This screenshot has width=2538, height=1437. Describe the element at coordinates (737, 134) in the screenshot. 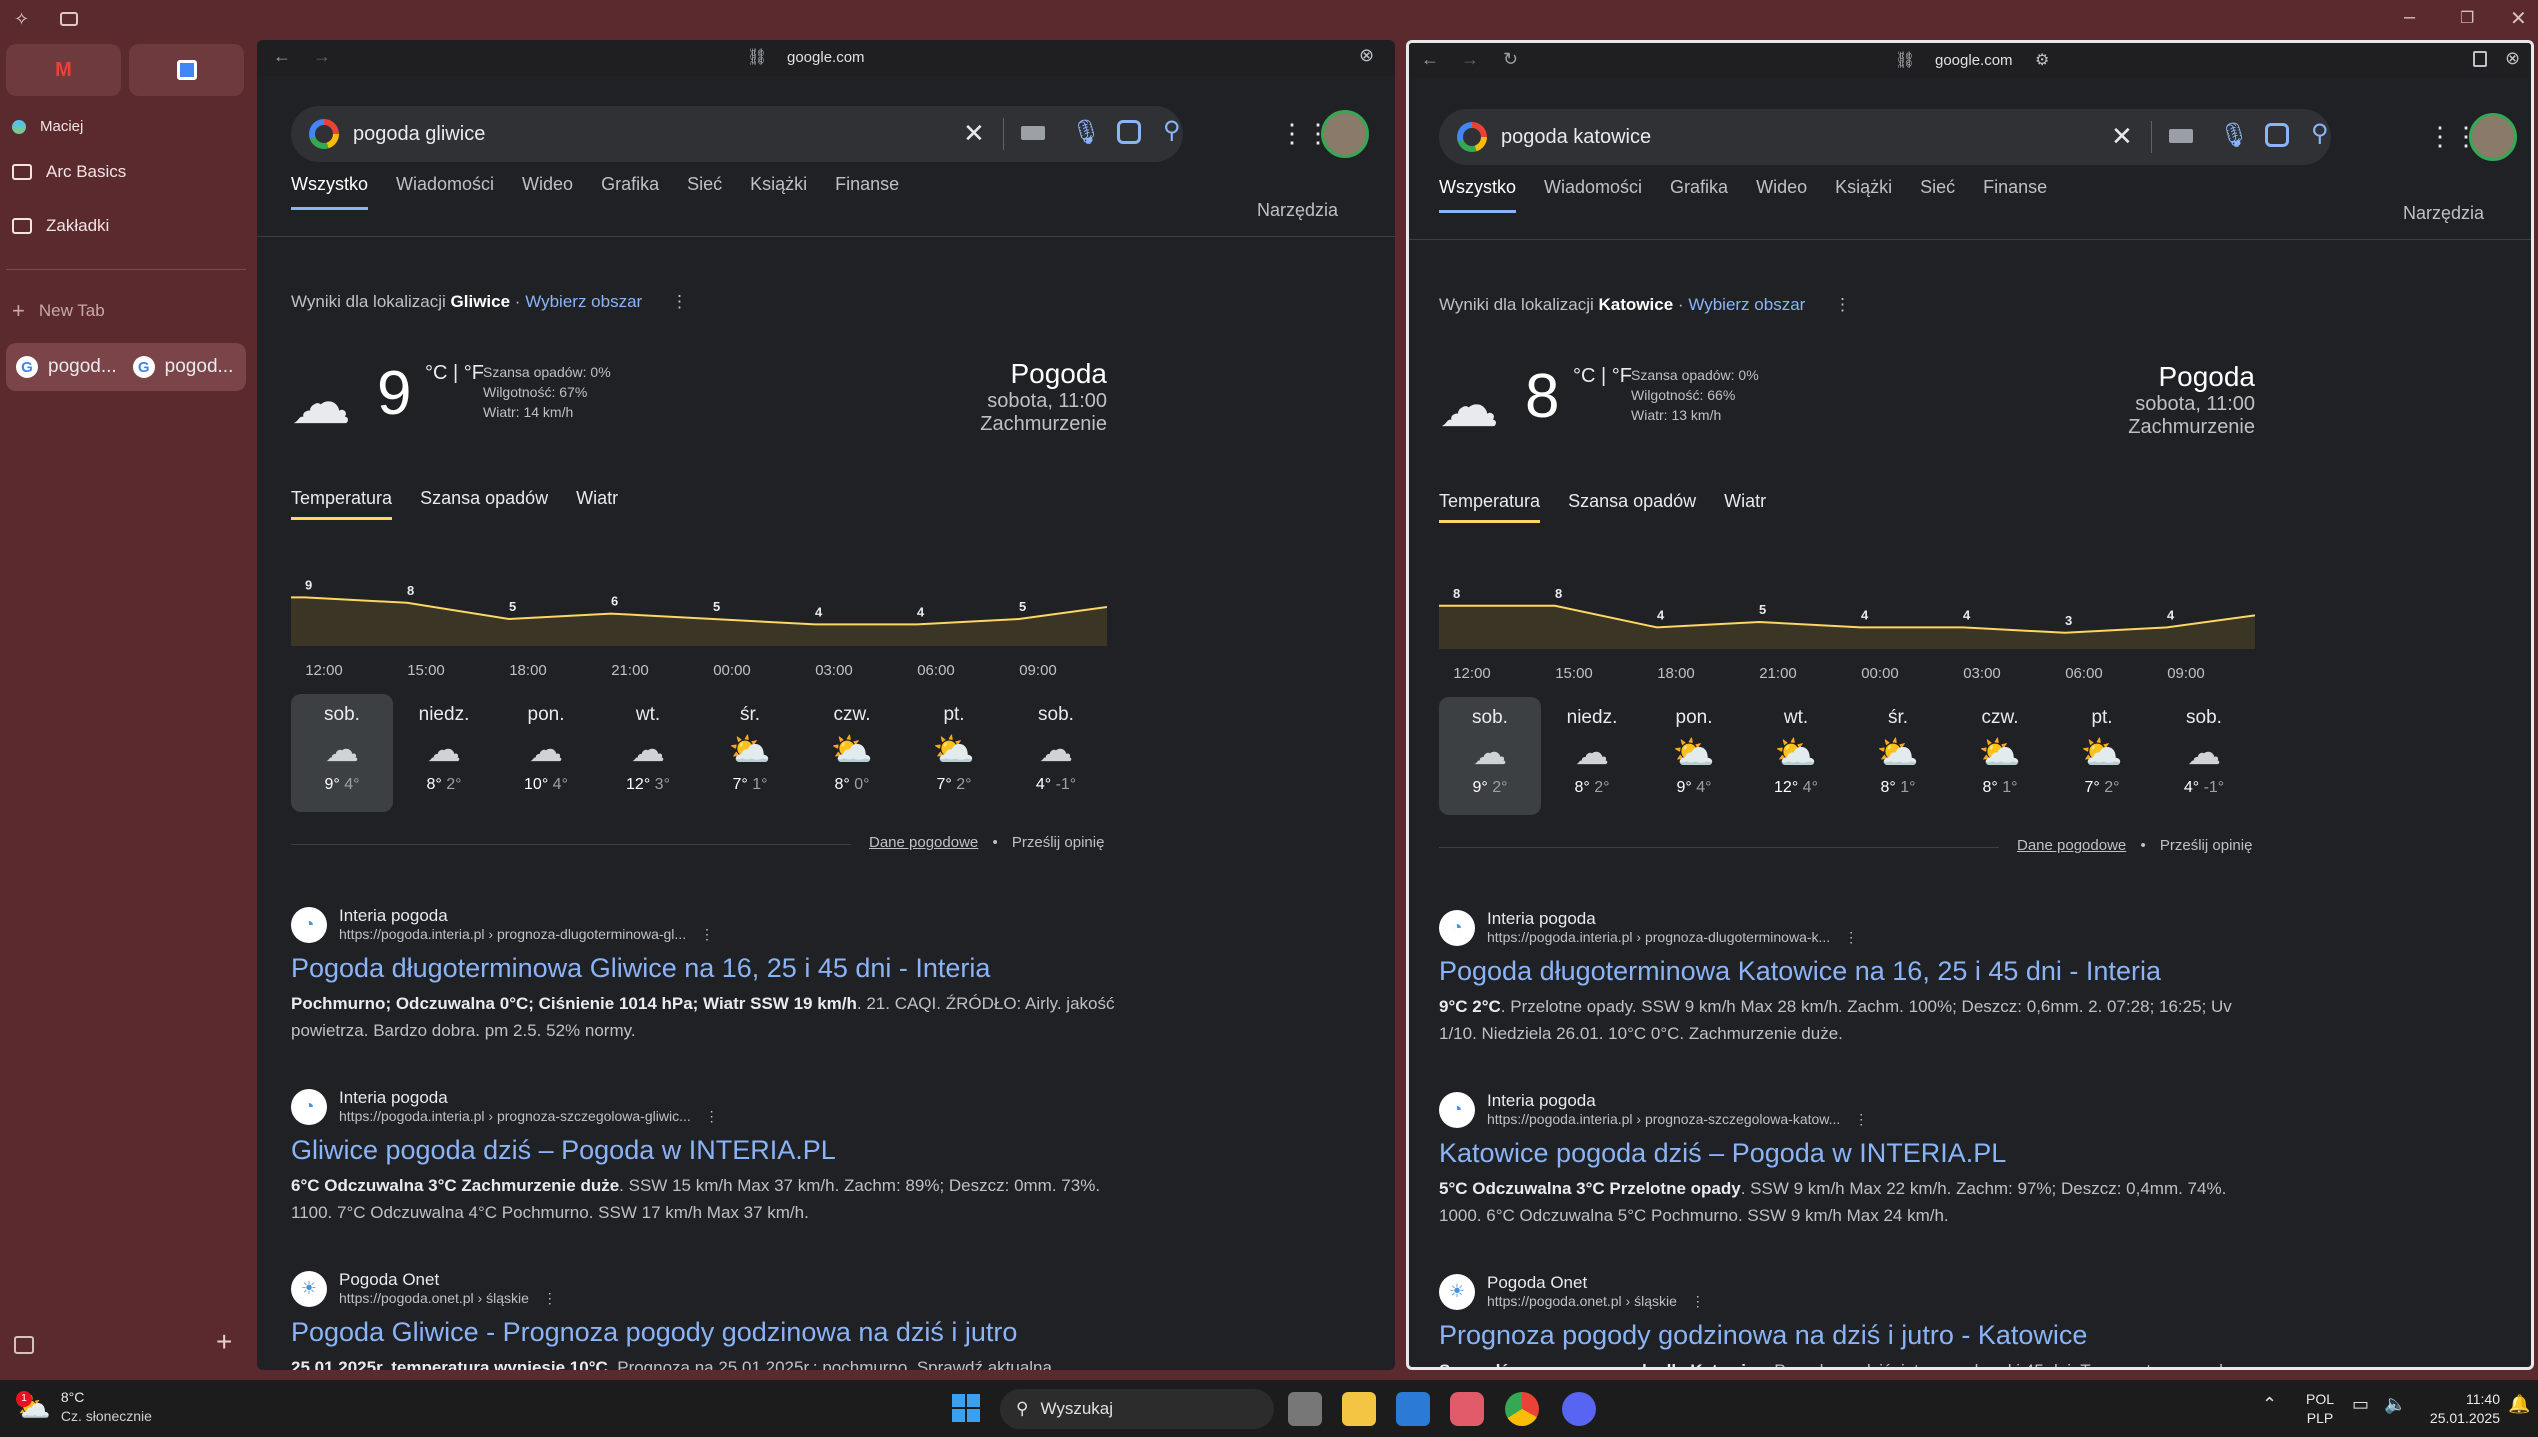

I see `search-box: pogoda gliwice ✕ 🎙 ⚲` at that location.